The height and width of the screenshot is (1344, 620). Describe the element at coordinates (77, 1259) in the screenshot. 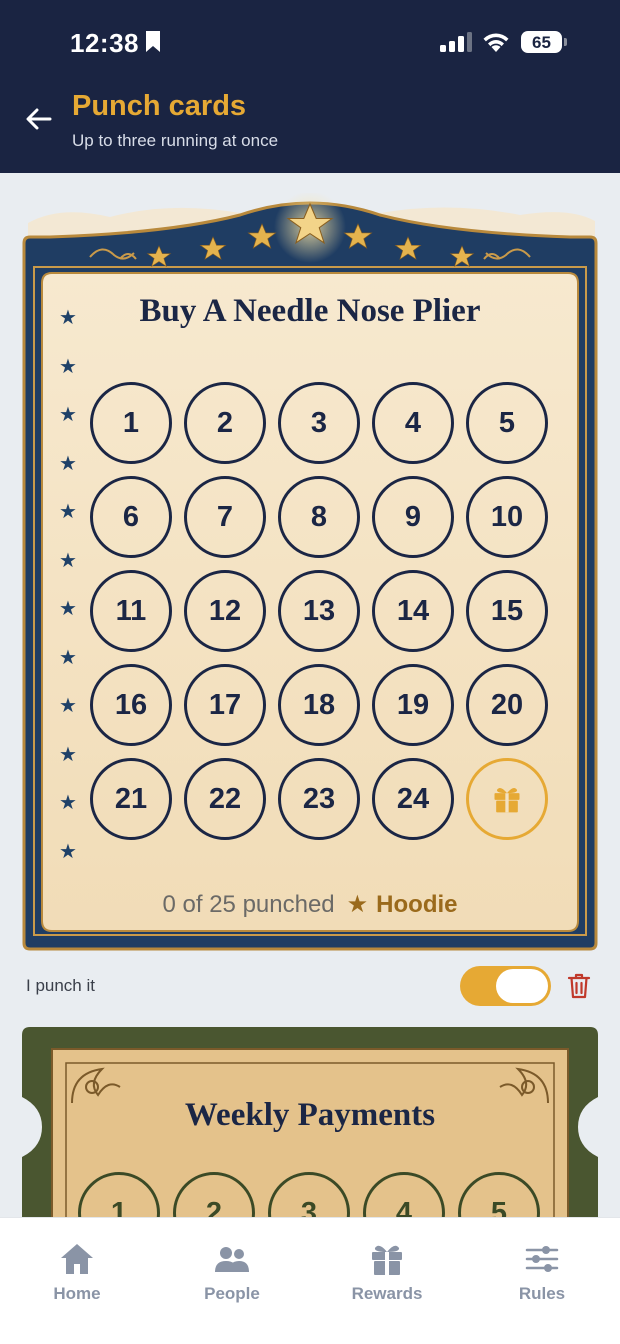

I see `home-icon` at that location.